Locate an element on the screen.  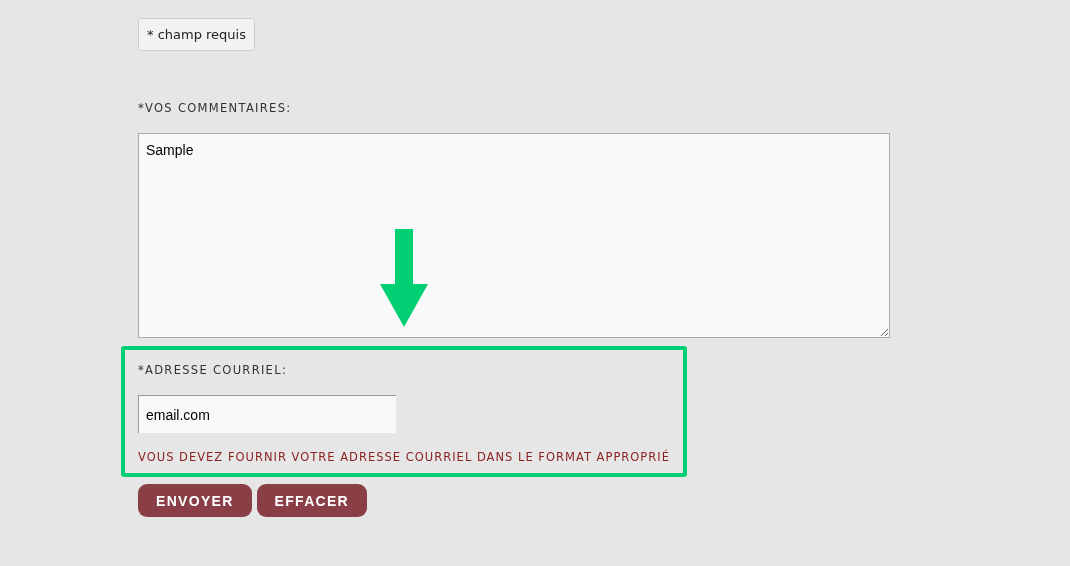
form-button: EFFACER is located at coordinates (311, 500).